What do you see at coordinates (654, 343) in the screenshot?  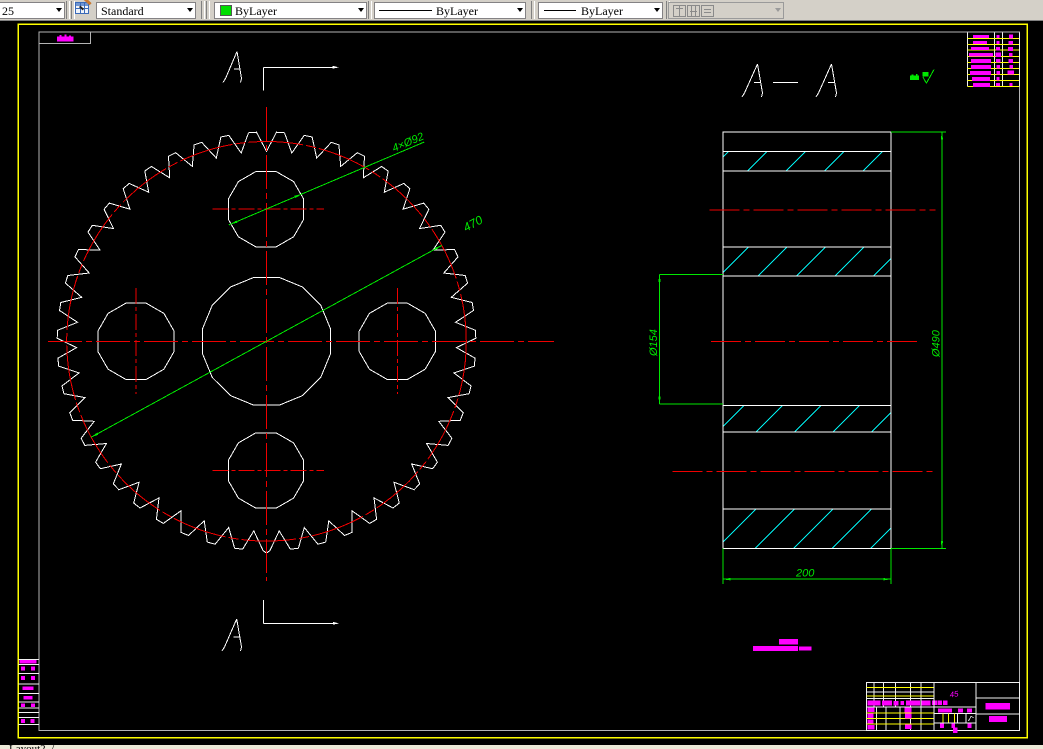 I see `svg-text: Ø154` at bounding box center [654, 343].